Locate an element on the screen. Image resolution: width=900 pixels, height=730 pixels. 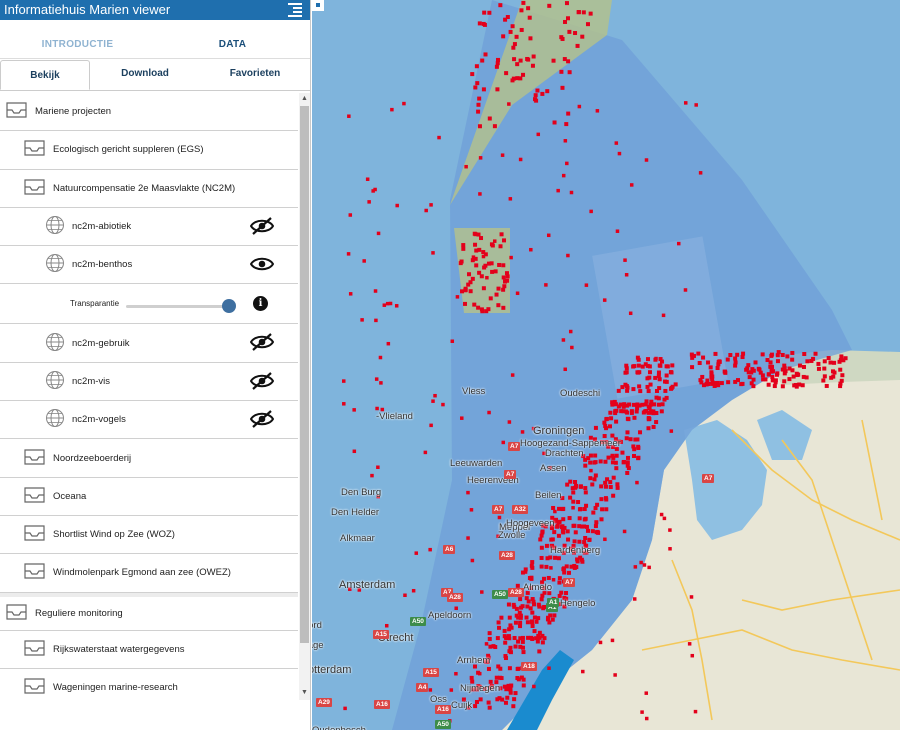
tab-introductie: INTRODUCTIE is located at coordinates (77, 39).